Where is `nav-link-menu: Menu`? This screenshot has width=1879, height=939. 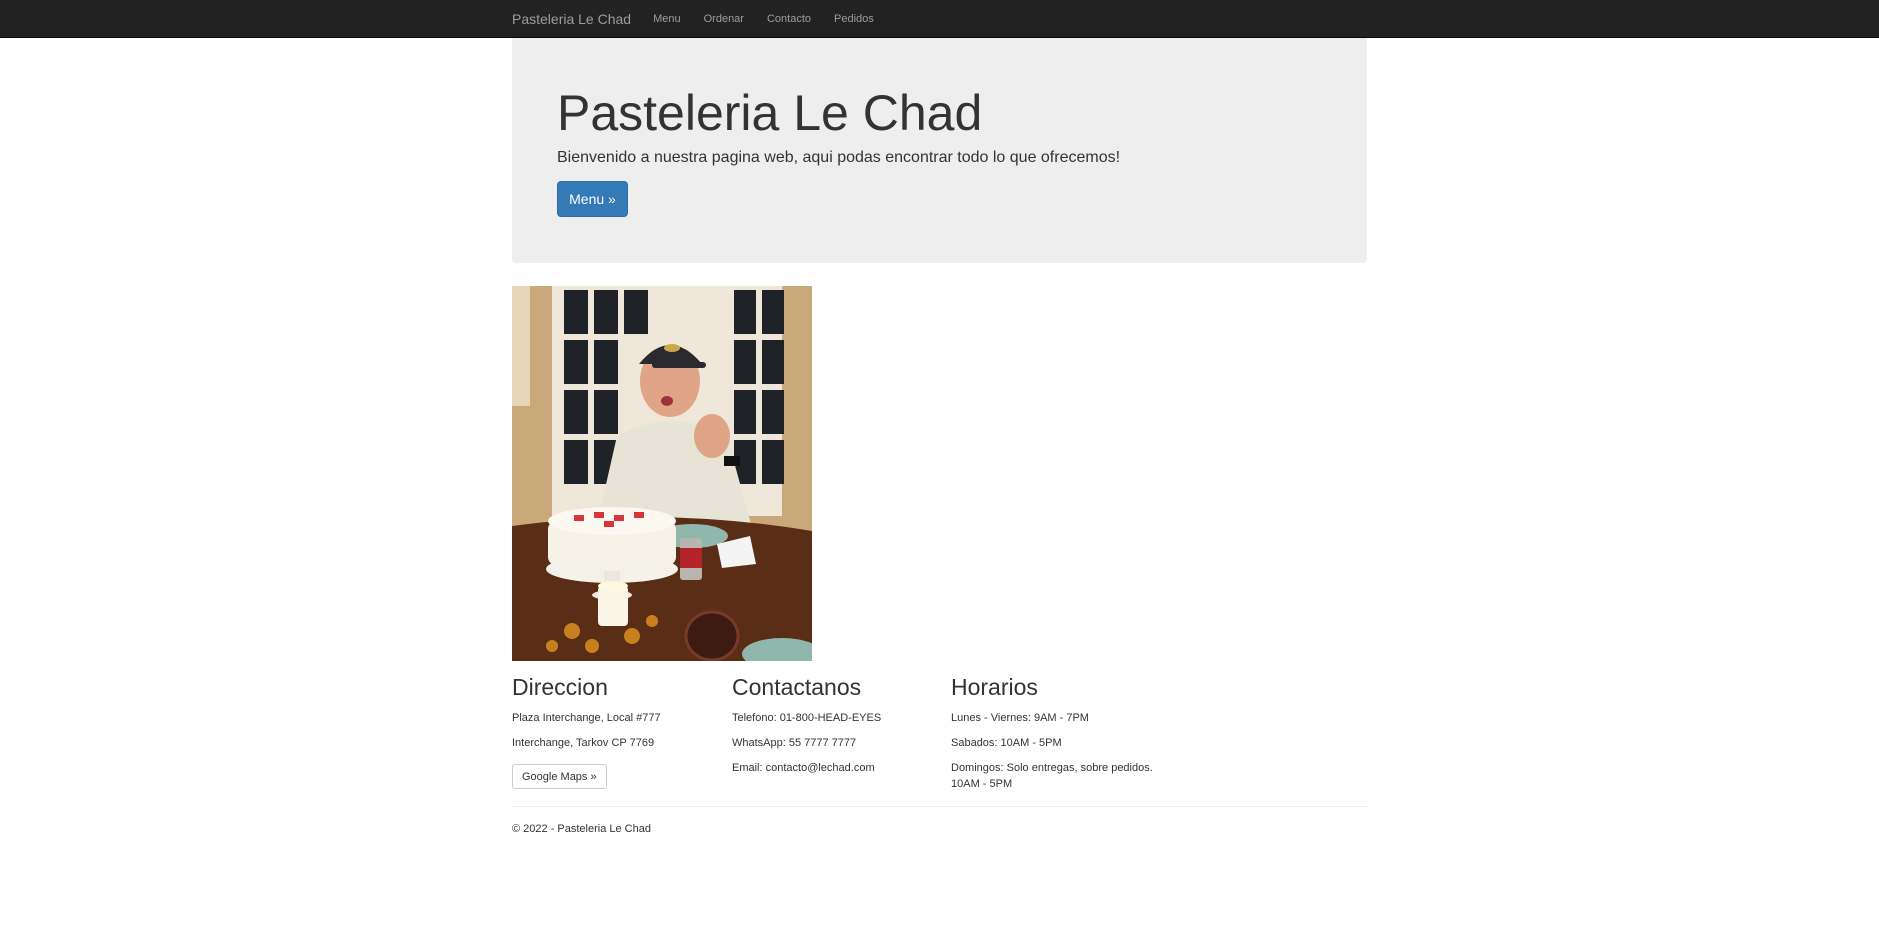 nav-link-menu: Menu is located at coordinates (667, 19).